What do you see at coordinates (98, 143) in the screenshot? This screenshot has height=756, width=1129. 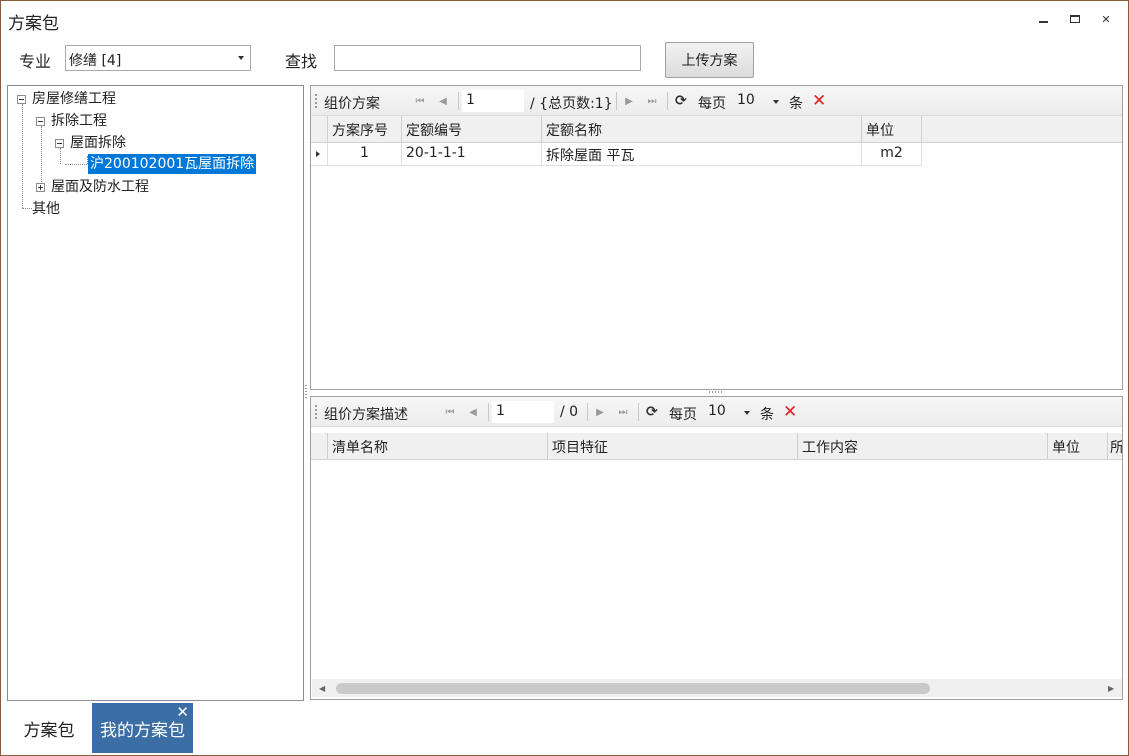 I see `tree-node-roof-demolition: 屋面拆除` at bounding box center [98, 143].